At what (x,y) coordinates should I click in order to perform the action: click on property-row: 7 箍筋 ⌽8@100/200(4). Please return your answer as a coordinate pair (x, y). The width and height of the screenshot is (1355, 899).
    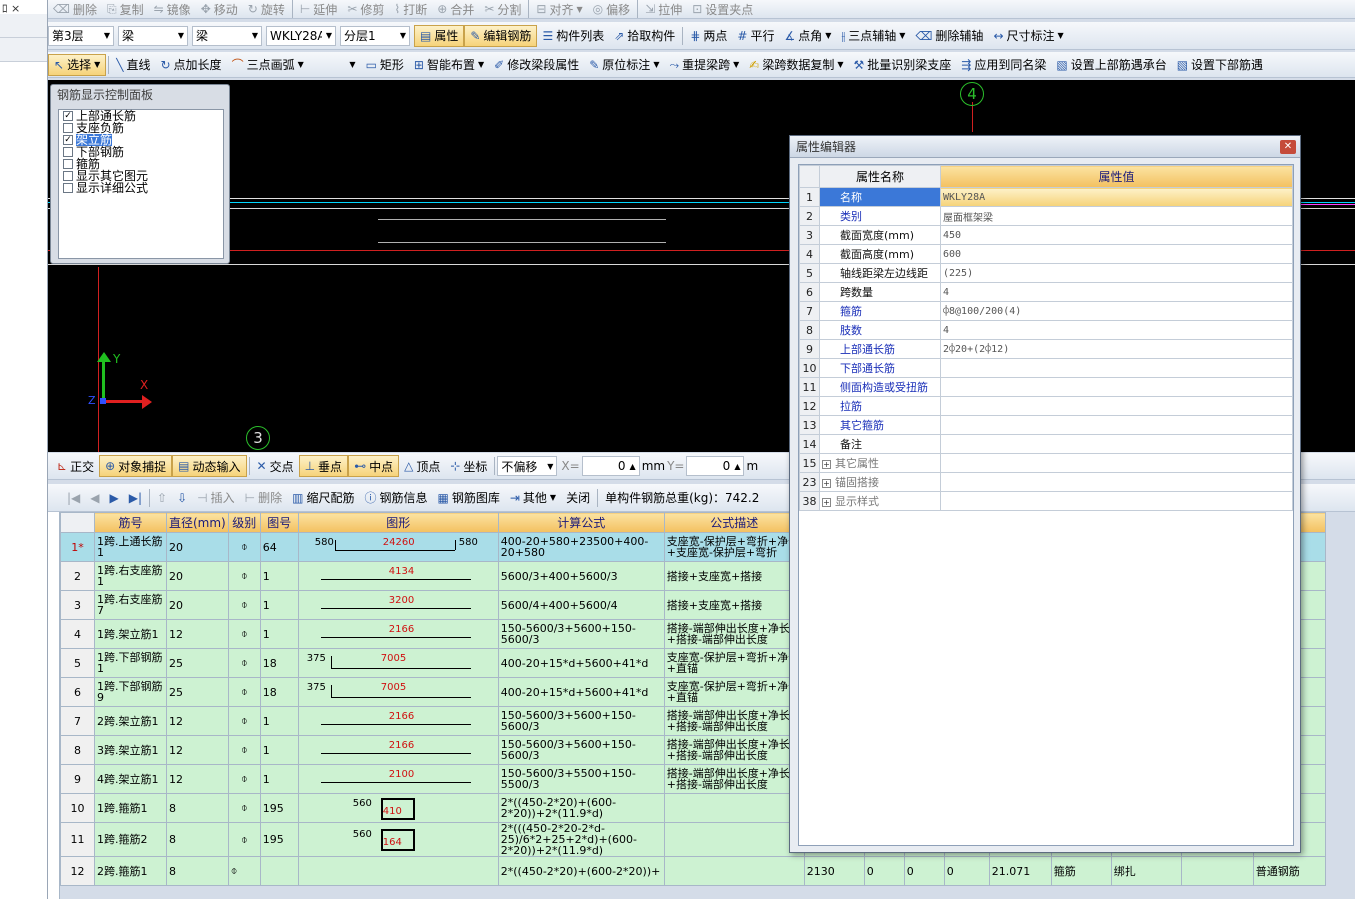
    Looking at the image, I should click on (1046, 311).